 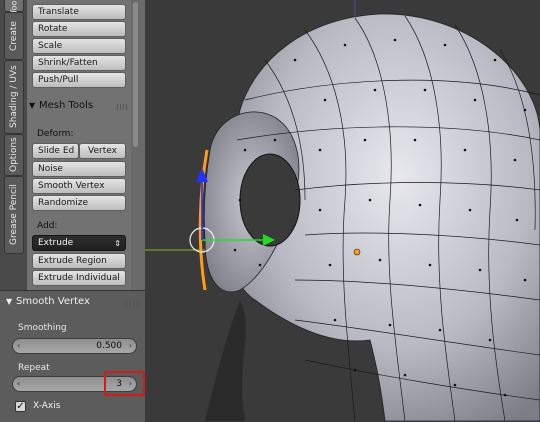 What do you see at coordinates (79, 186) in the screenshot?
I see `smooth-vertex-button: Smooth Vertex` at bounding box center [79, 186].